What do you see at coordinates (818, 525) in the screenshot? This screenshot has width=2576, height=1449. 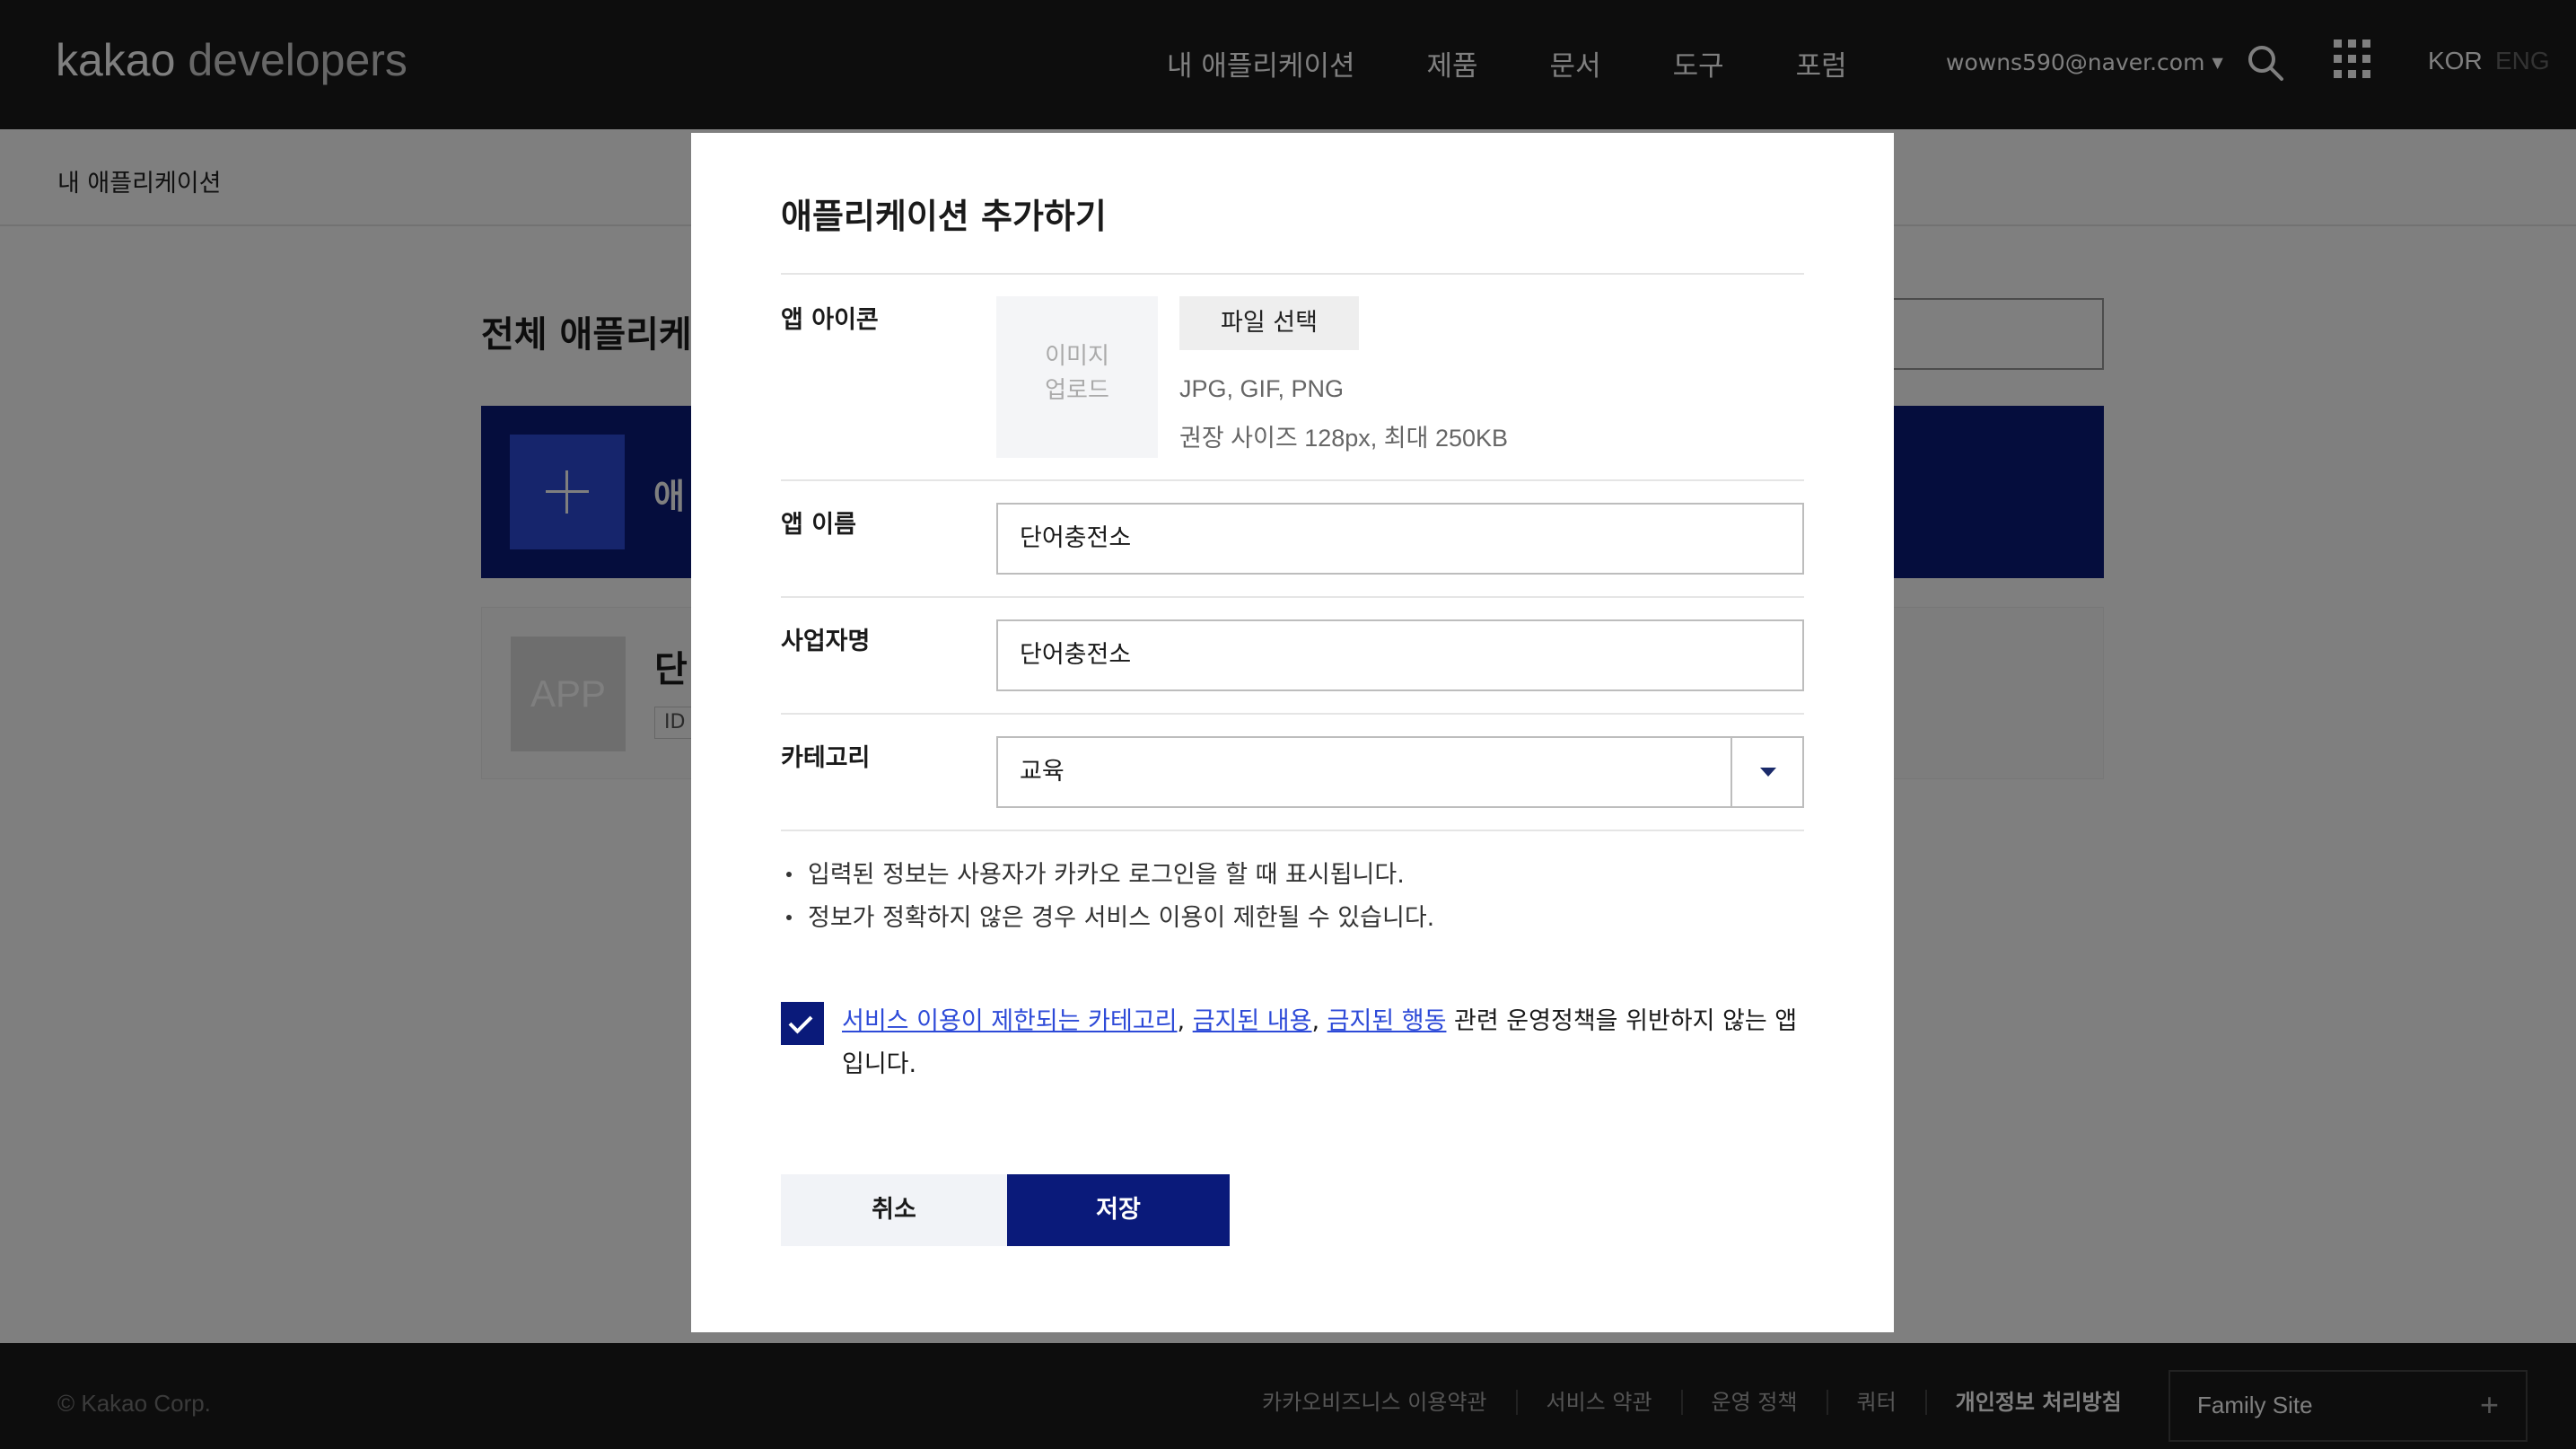 I see `app-name-label: 앱 이름` at bounding box center [818, 525].